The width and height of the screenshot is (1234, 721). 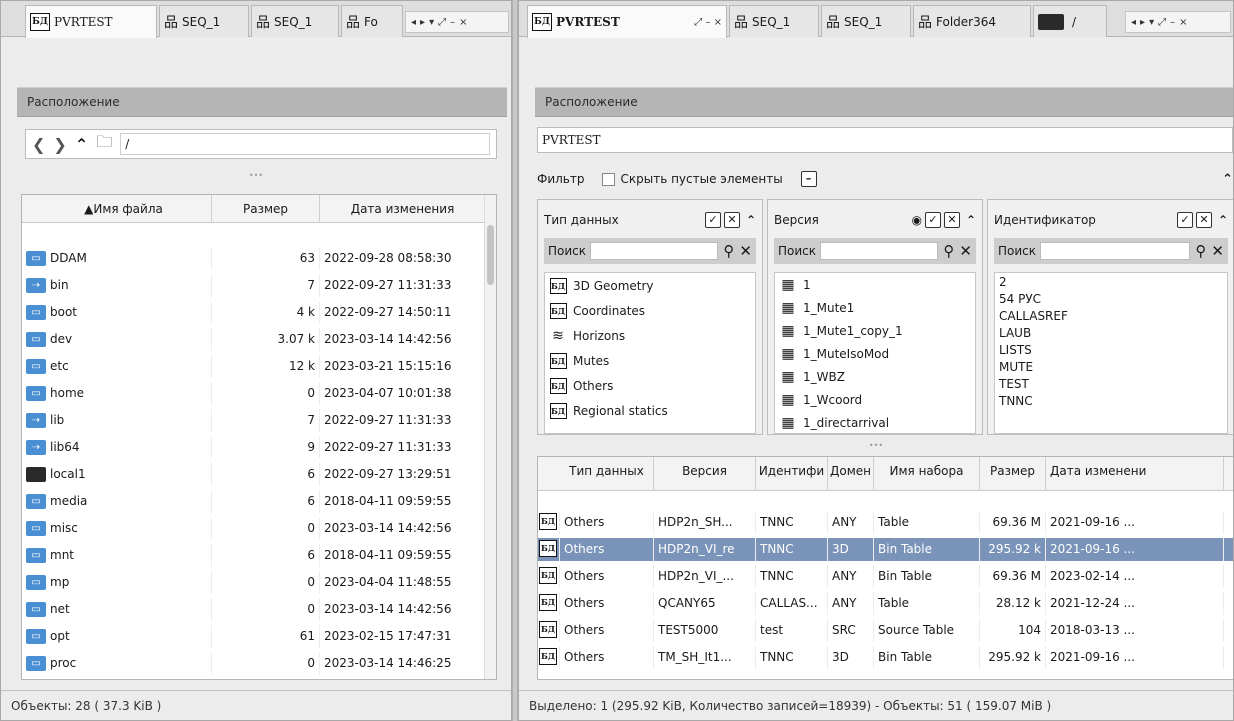 What do you see at coordinates (654, 251) in the screenshot?
I see `datatype-search-input` at bounding box center [654, 251].